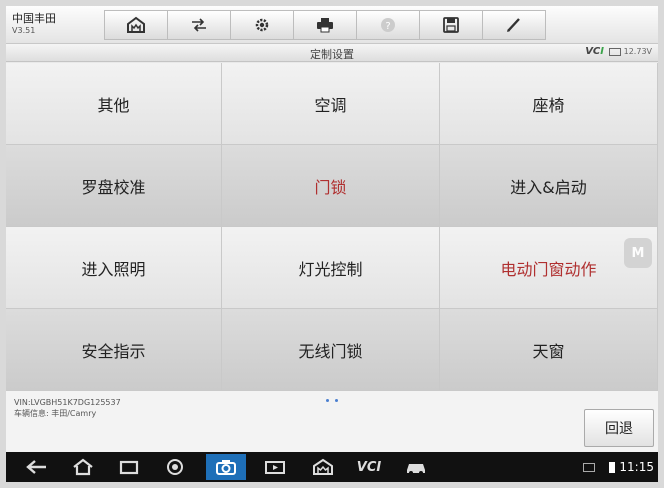  I want to click on camera-icon, so click(226, 467).